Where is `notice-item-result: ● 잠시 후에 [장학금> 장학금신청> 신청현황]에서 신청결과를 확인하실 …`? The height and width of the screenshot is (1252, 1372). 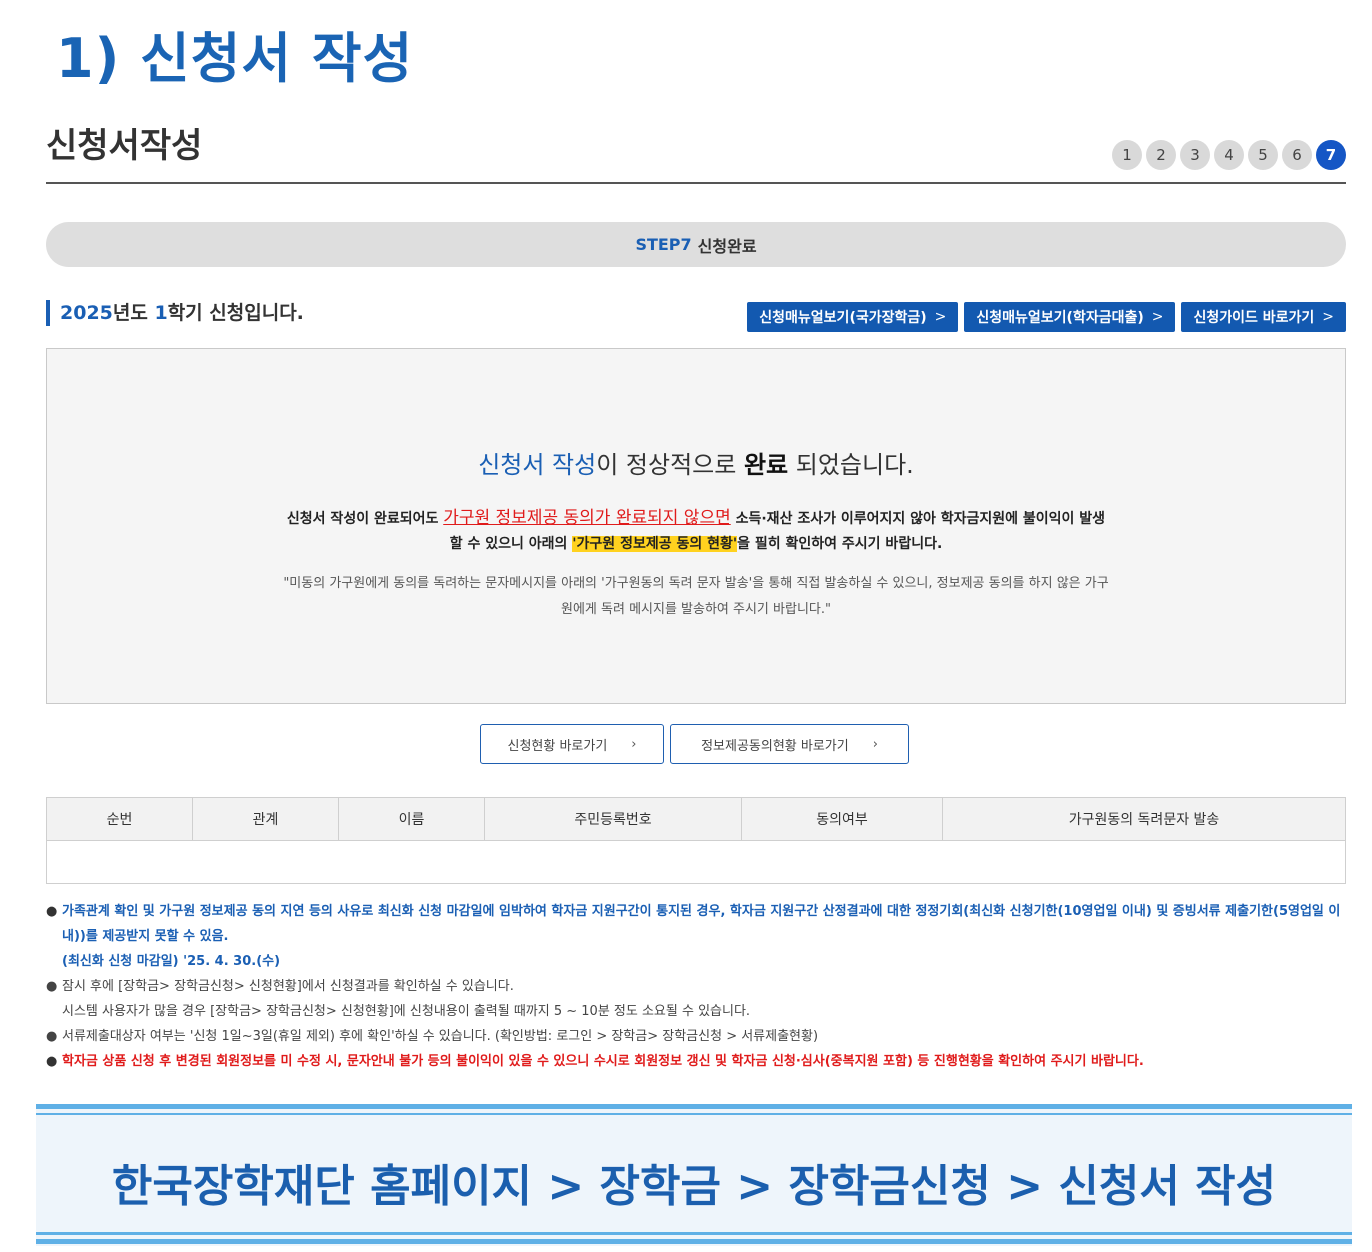
notice-item-result: ● 잠시 후에 [장학금> 장학금신청> 신청현황]에서 신청결과를 확인하실 … is located at coordinates (696, 999).